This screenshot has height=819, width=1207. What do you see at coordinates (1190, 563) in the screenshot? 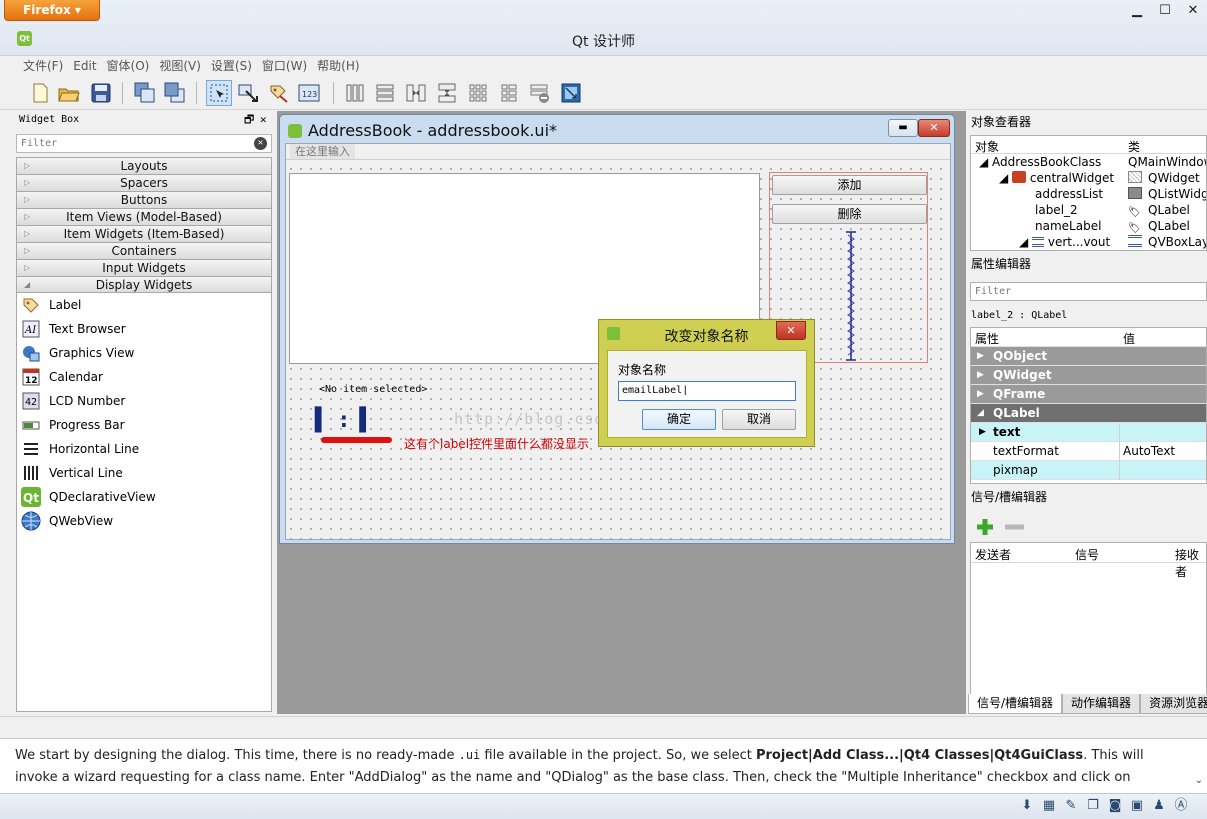
I see `col-receiver: 接收者` at bounding box center [1190, 563].